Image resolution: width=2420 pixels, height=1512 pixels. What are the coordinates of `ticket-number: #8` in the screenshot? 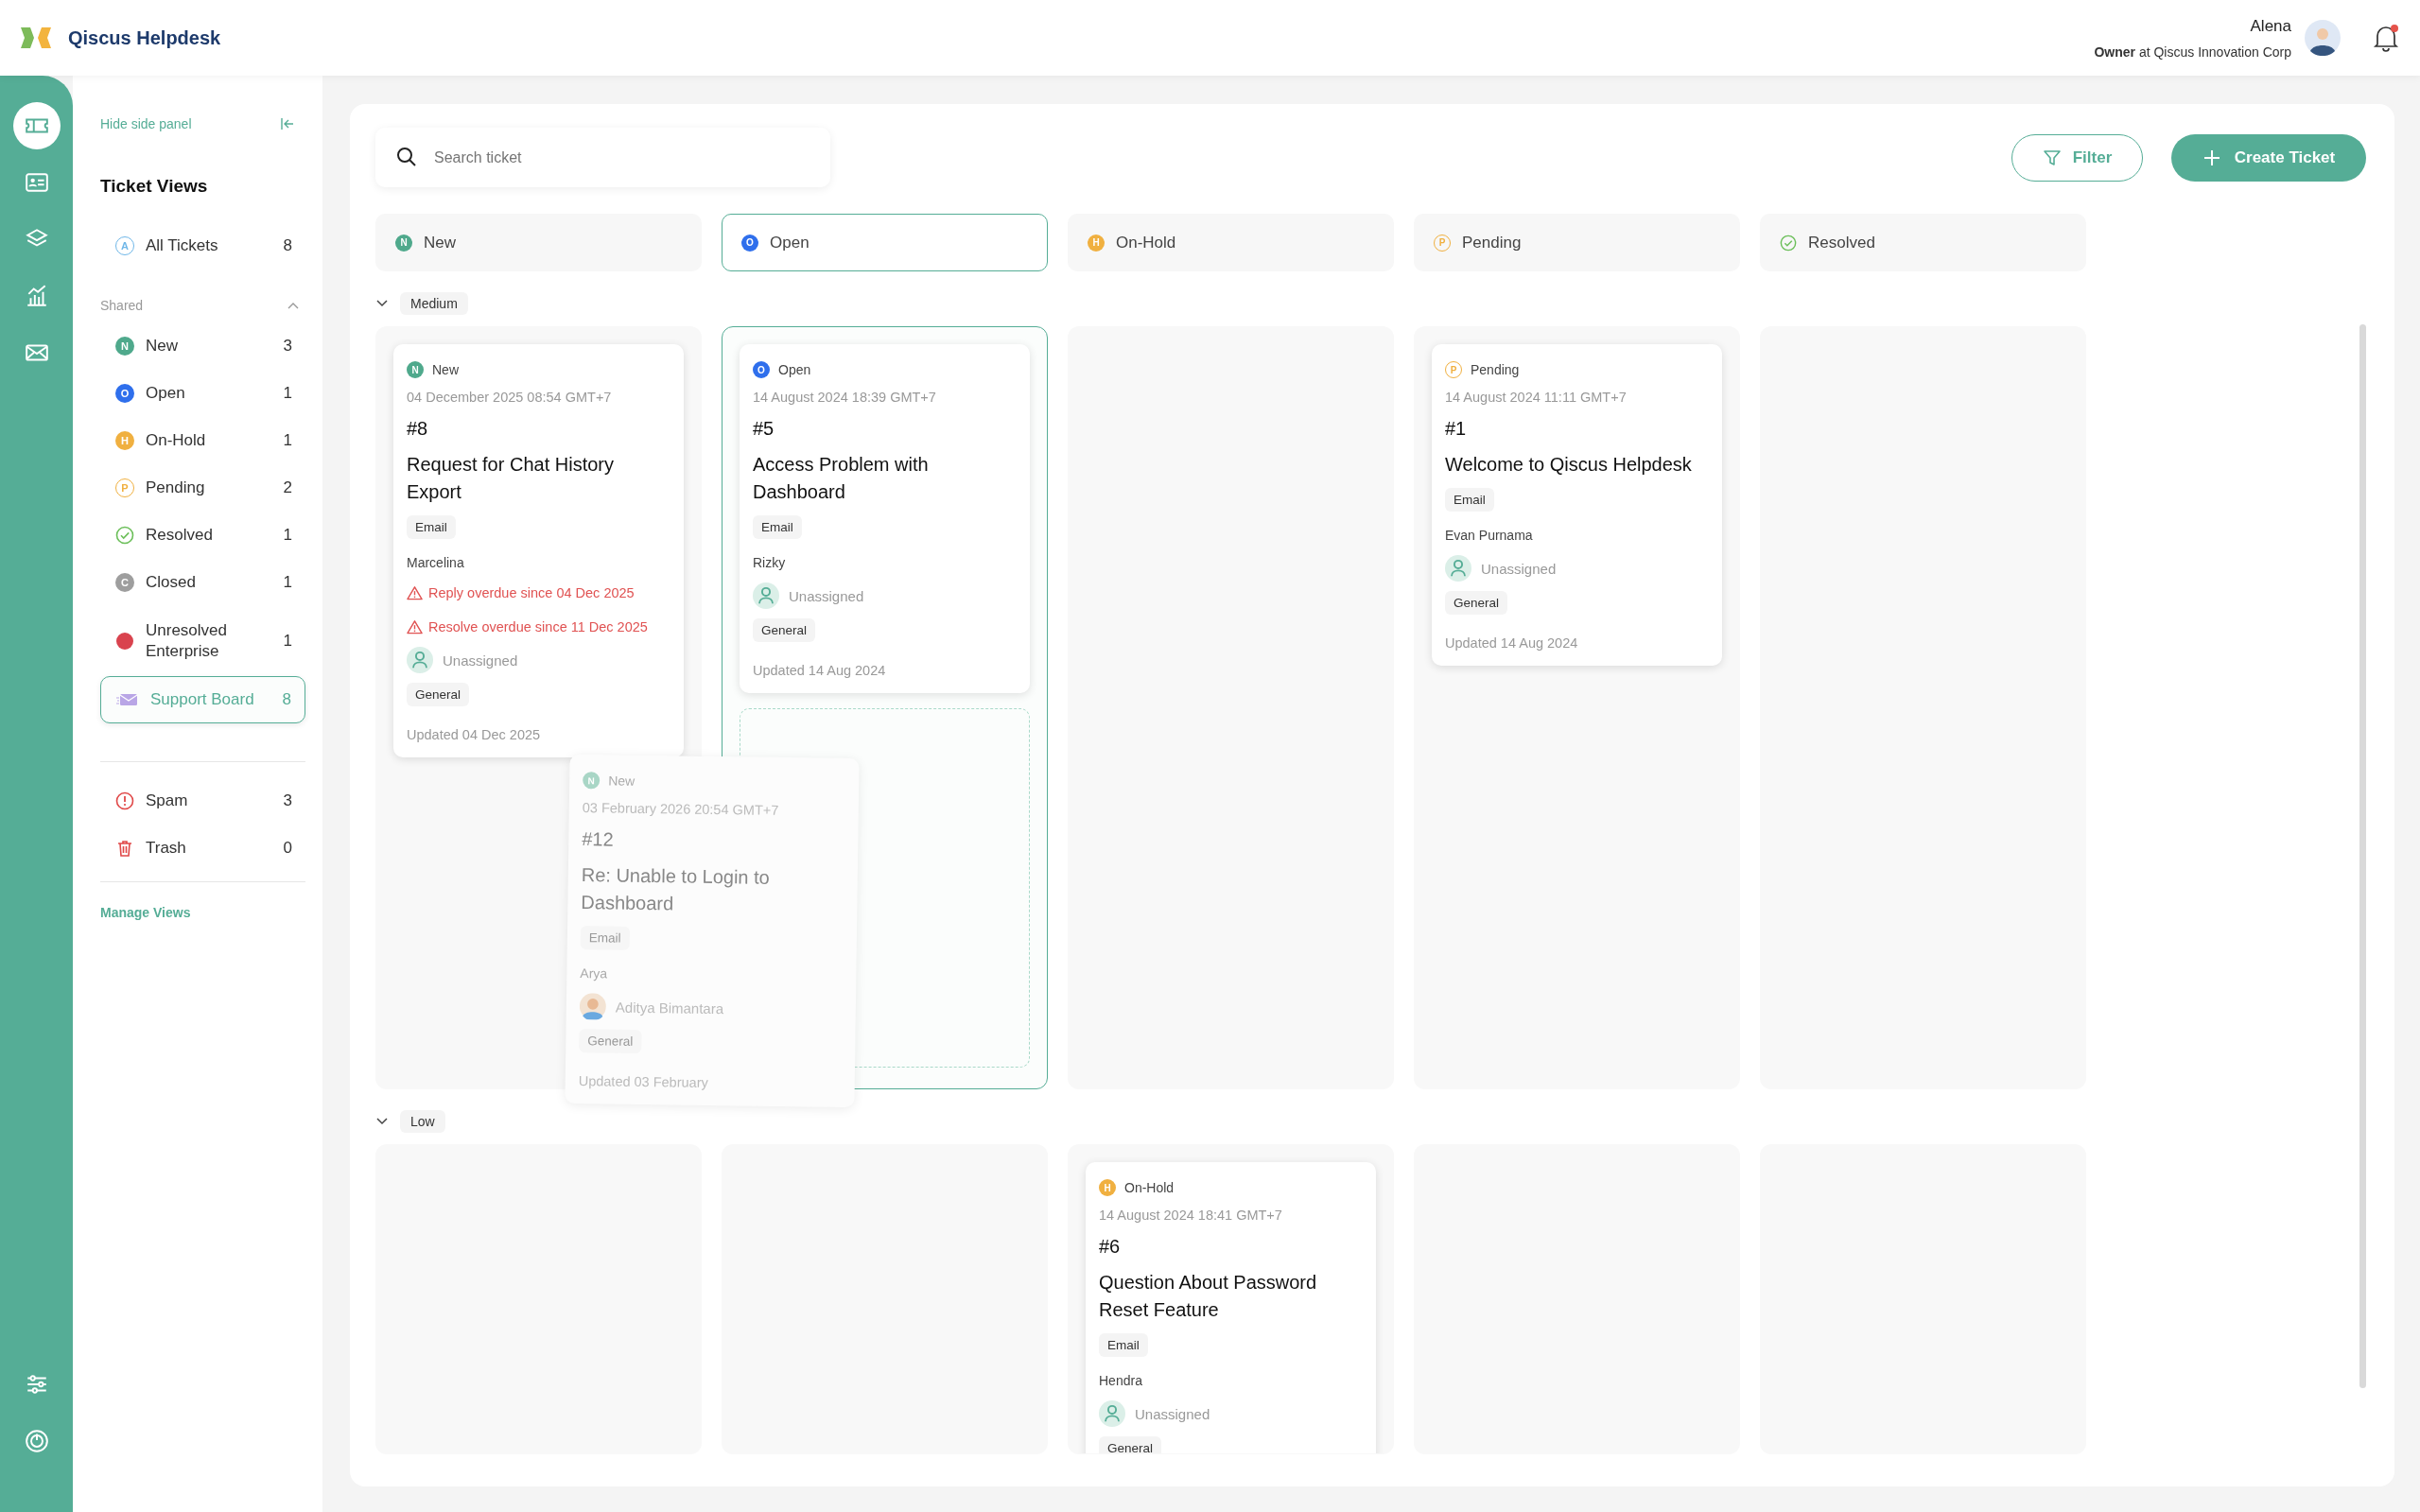 It's located at (418, 429).